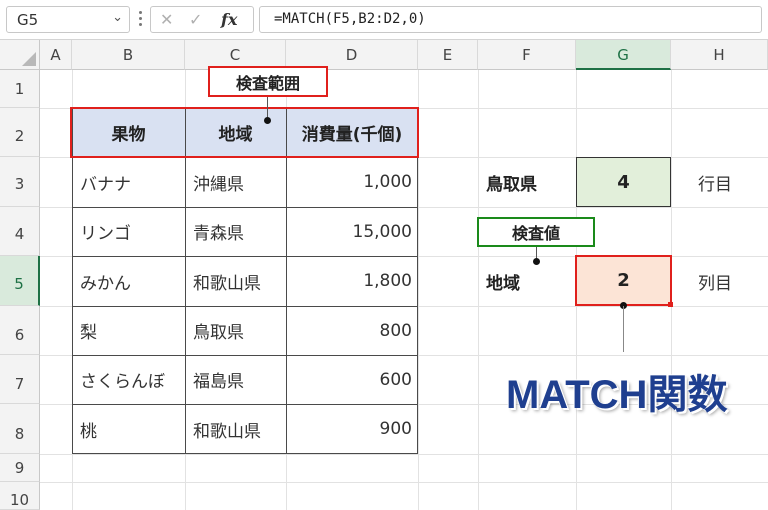 This screenshot has height=510, width=768. I want to click on lookup-value-callout: 検査値, so click(536, 232).